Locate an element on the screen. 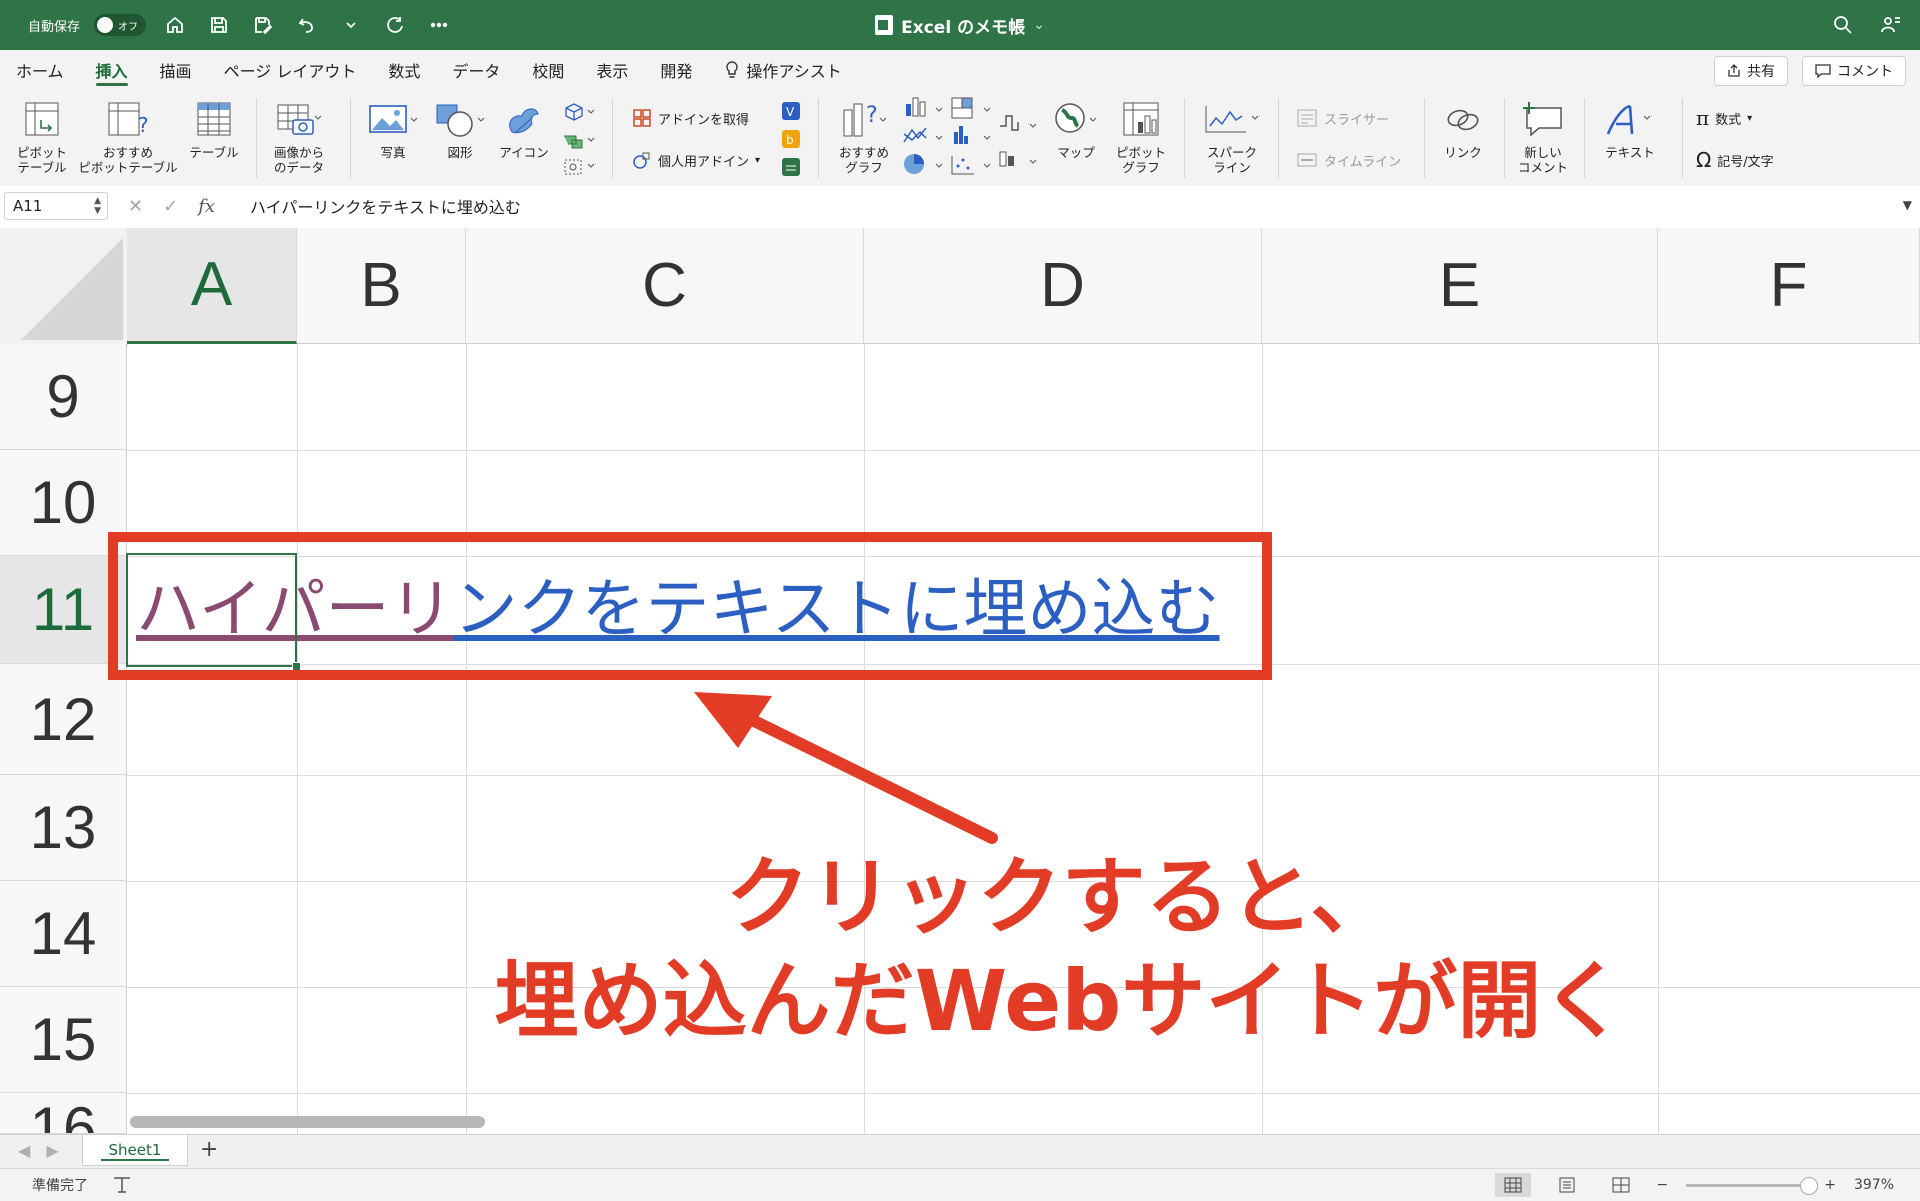  3d-models-button is located at coordinates (580, 141).